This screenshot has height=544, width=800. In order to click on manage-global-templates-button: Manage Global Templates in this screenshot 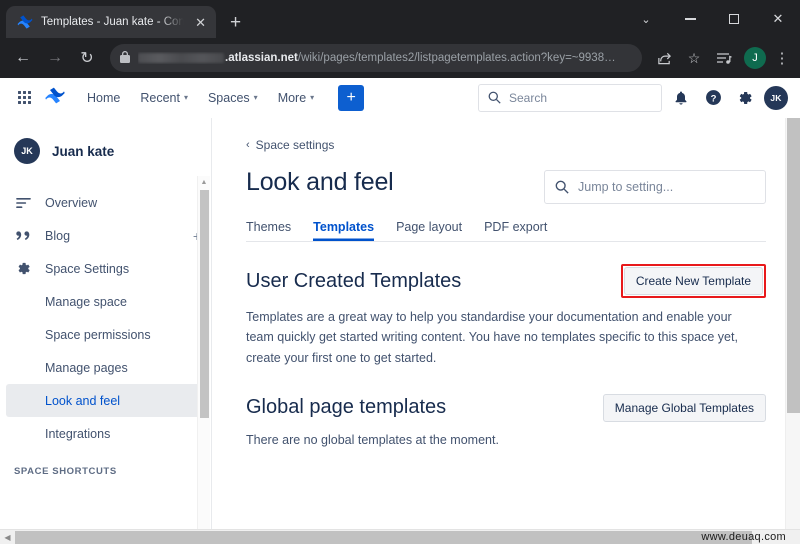, I will do `click(684, 407)`.